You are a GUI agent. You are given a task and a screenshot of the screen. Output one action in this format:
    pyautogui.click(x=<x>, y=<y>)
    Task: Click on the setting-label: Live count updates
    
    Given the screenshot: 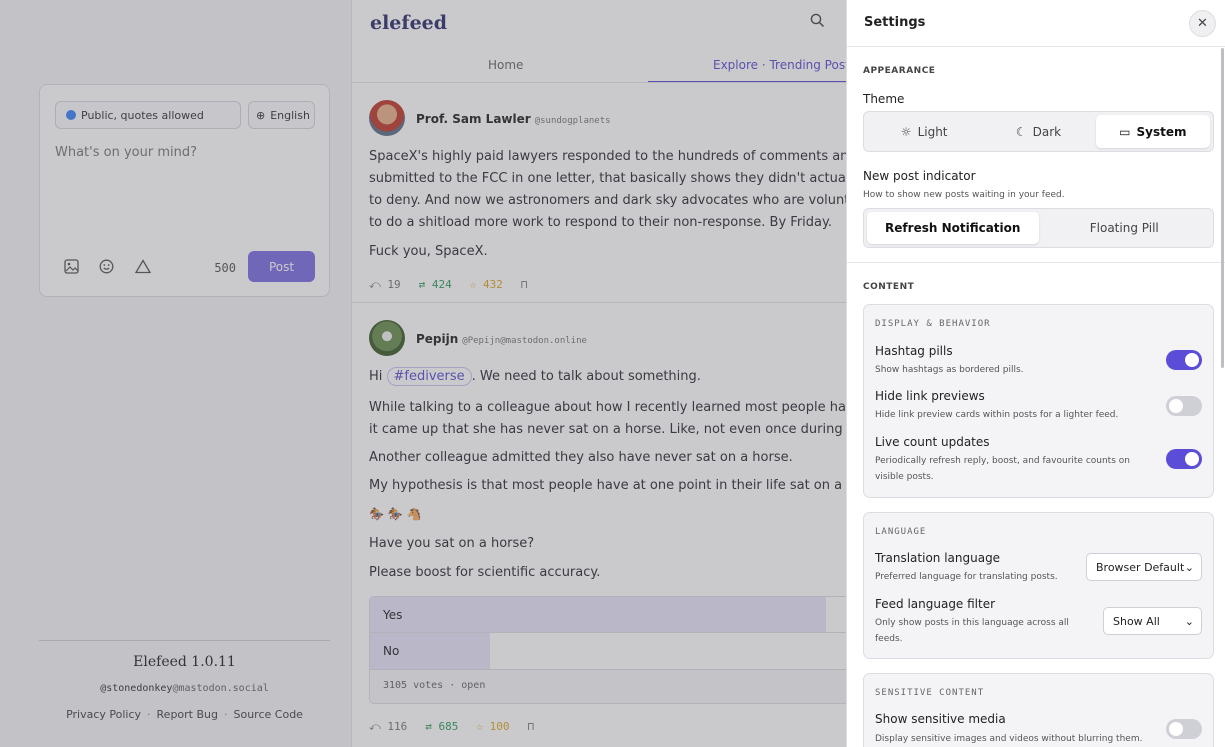 What is the action you would take?
    pyautogui.click(x=932, y=442)
    